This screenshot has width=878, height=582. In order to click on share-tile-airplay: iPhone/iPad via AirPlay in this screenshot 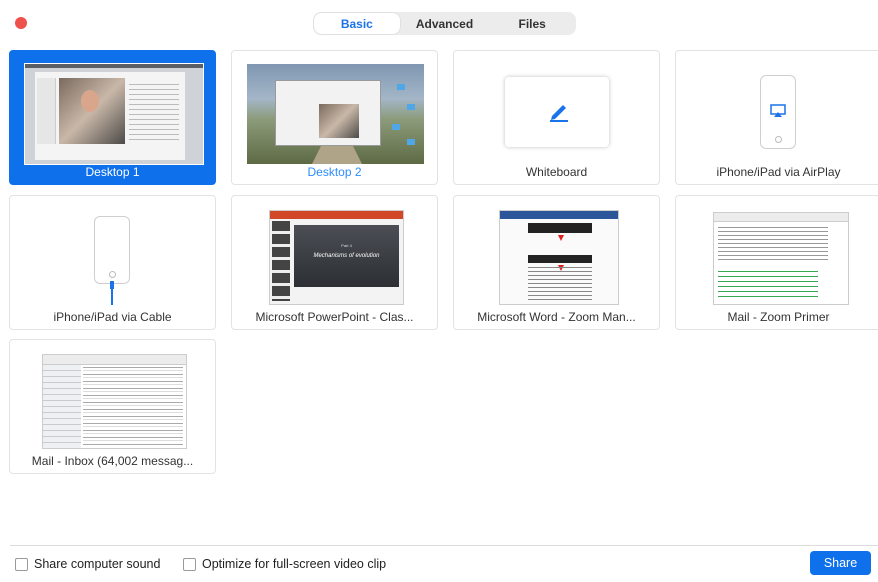, I will do `click(776, 117)`.